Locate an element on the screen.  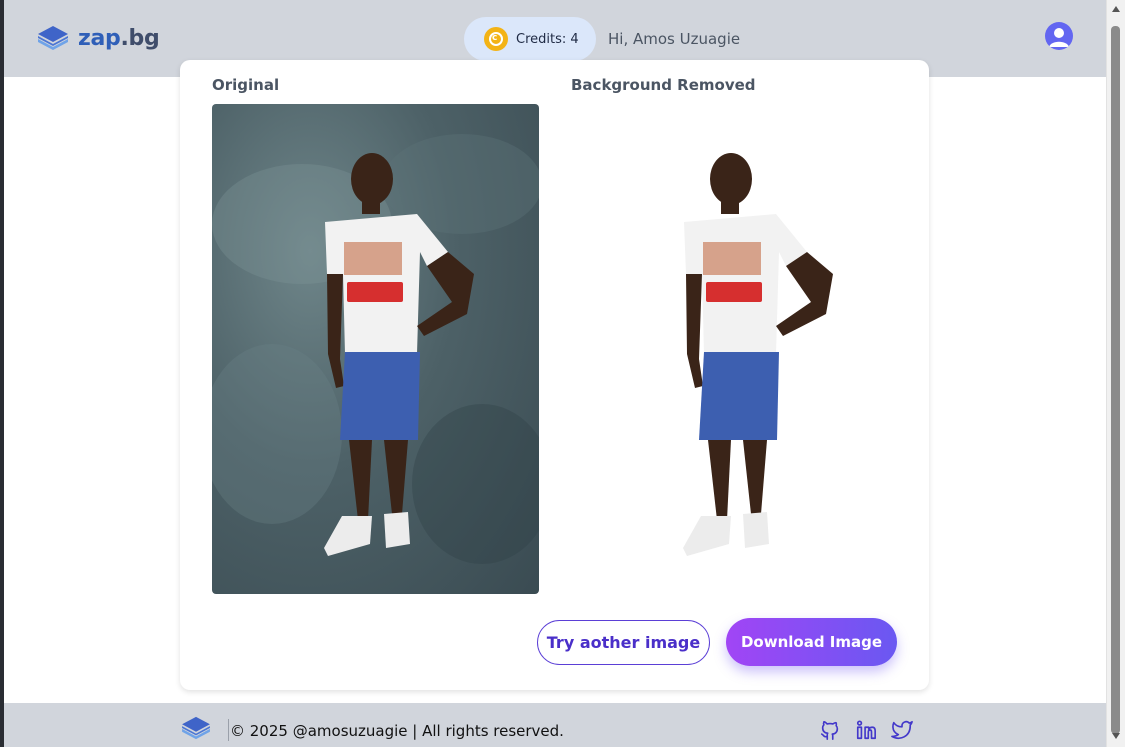
original-title: Original is located at coordinates (246, 85).